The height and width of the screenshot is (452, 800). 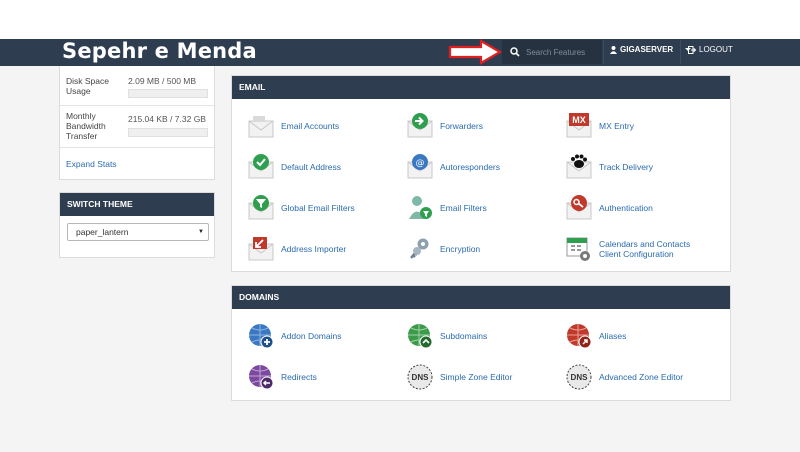 What do you see at coordinates (86, 126) in the screenshot?
I see `stat-label: Monthly Bandwidth Transfer` at bounding box center [86, 126].